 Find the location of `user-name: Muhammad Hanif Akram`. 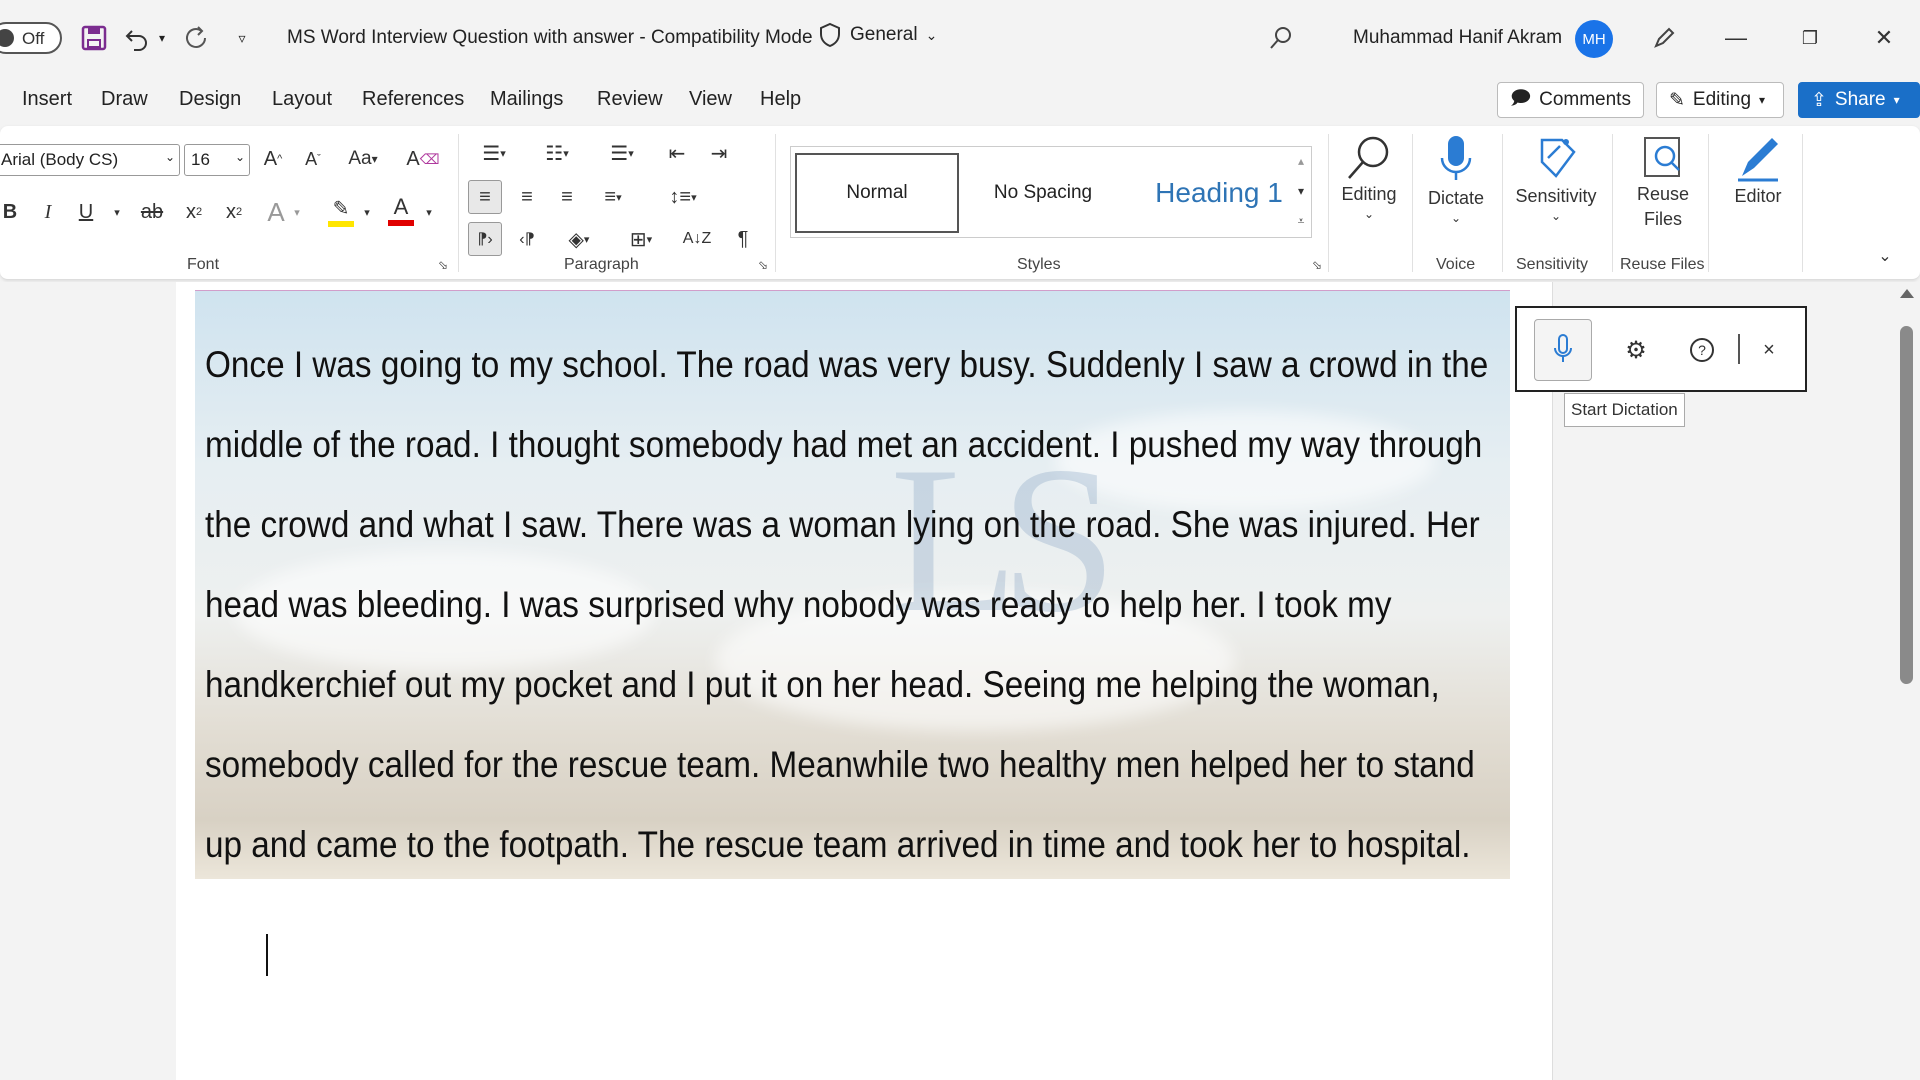

user-name: Muhammad Hanif Akram is located at coordinates (1457, 38).